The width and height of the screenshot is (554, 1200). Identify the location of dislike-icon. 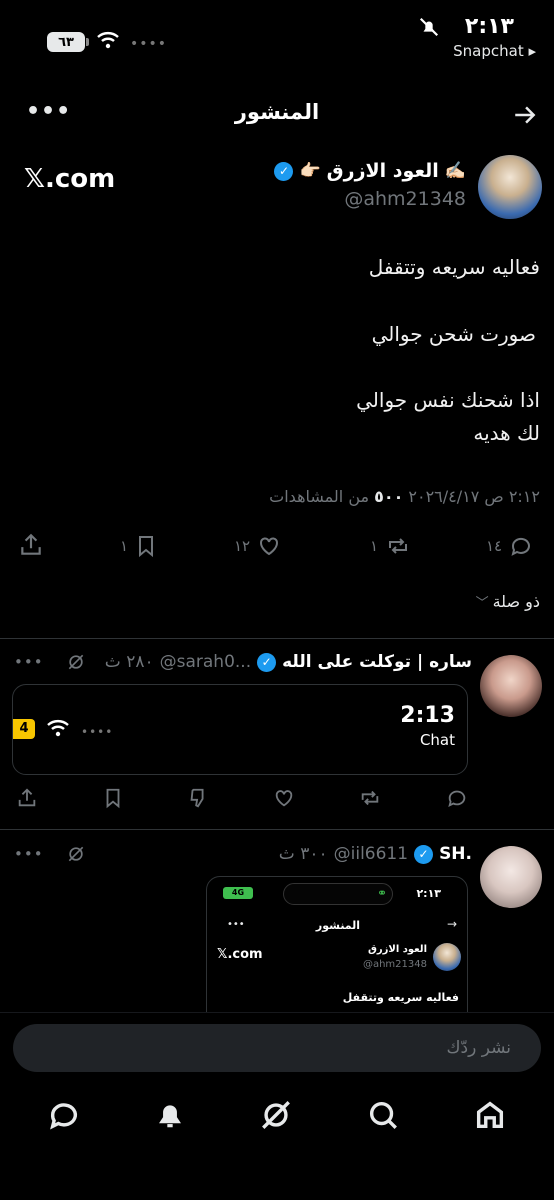
(198, 798).